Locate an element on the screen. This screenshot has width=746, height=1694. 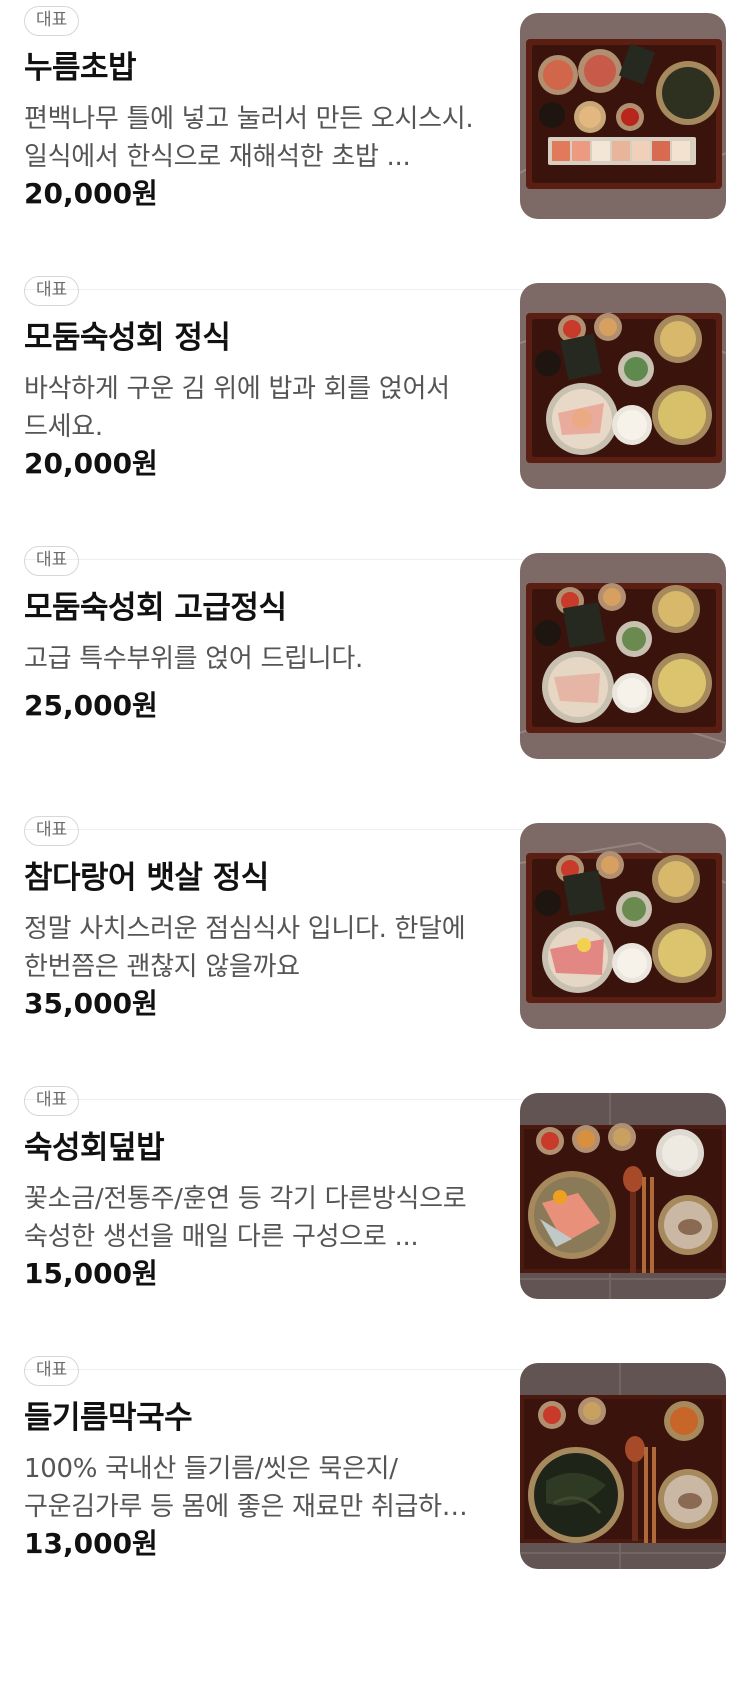
menu-item-price: 25,000원 is located at coordinates (91, 705).